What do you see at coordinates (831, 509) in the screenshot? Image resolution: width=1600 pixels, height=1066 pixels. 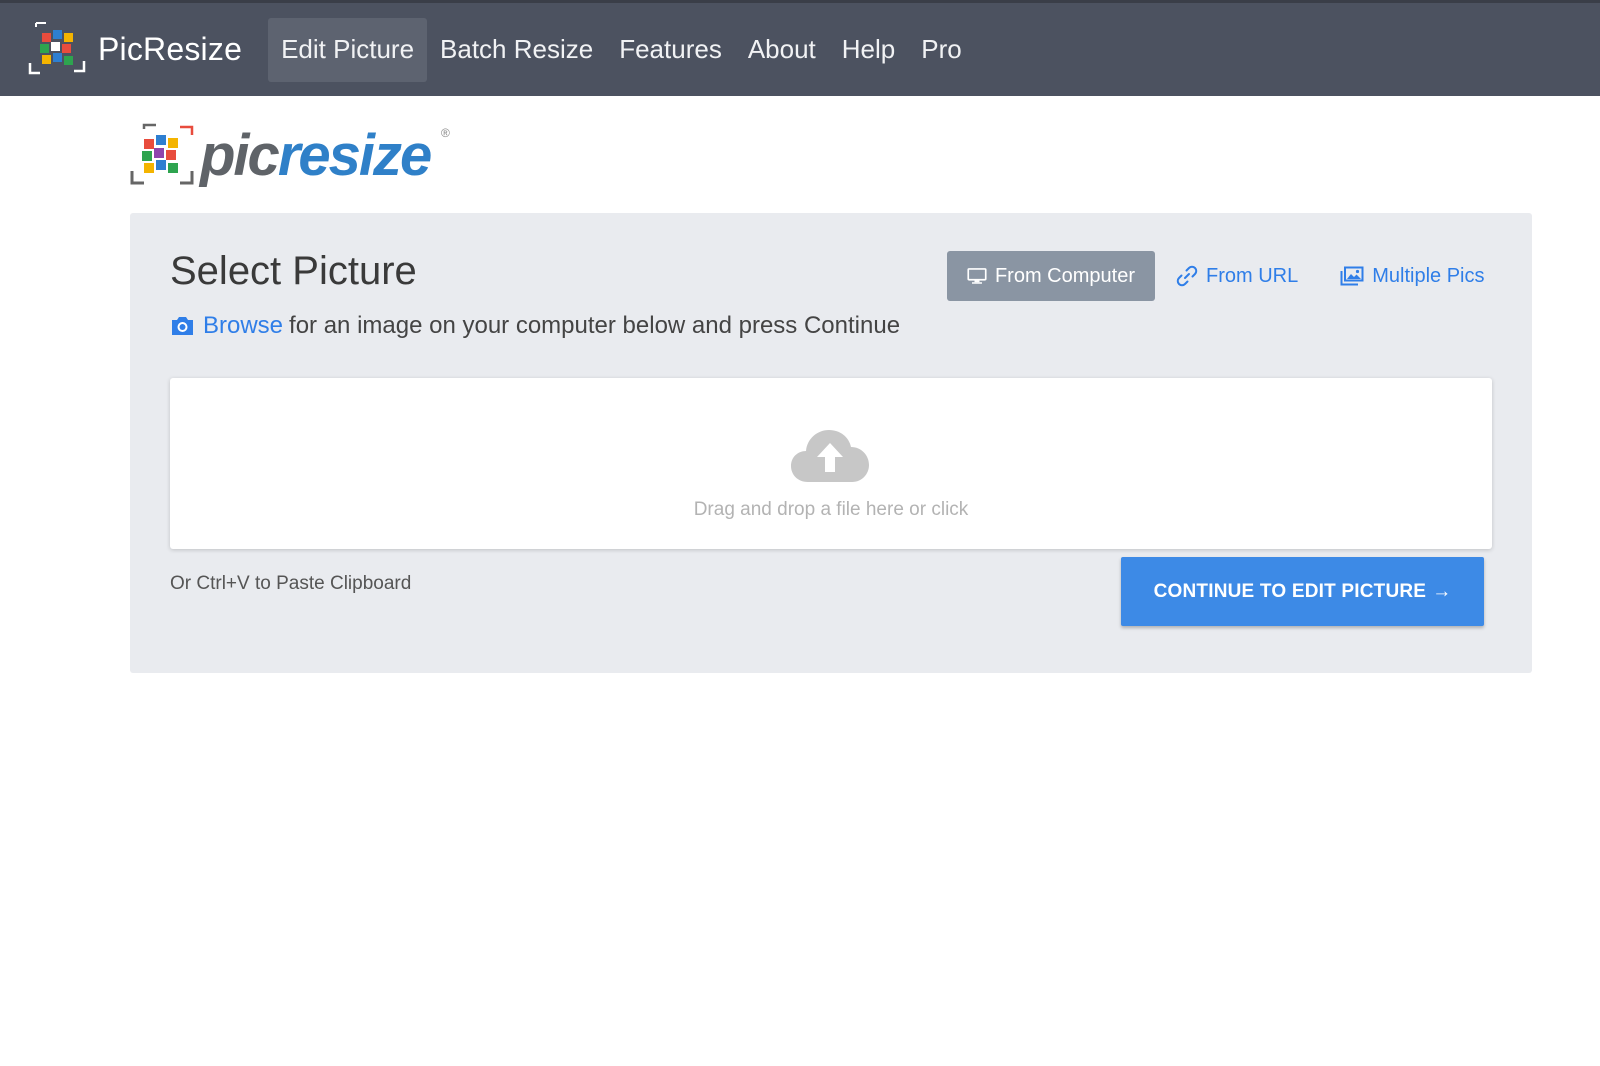 I see `dropzone-text: Drag and drop a file here or click` at bounding box center [831, 509].